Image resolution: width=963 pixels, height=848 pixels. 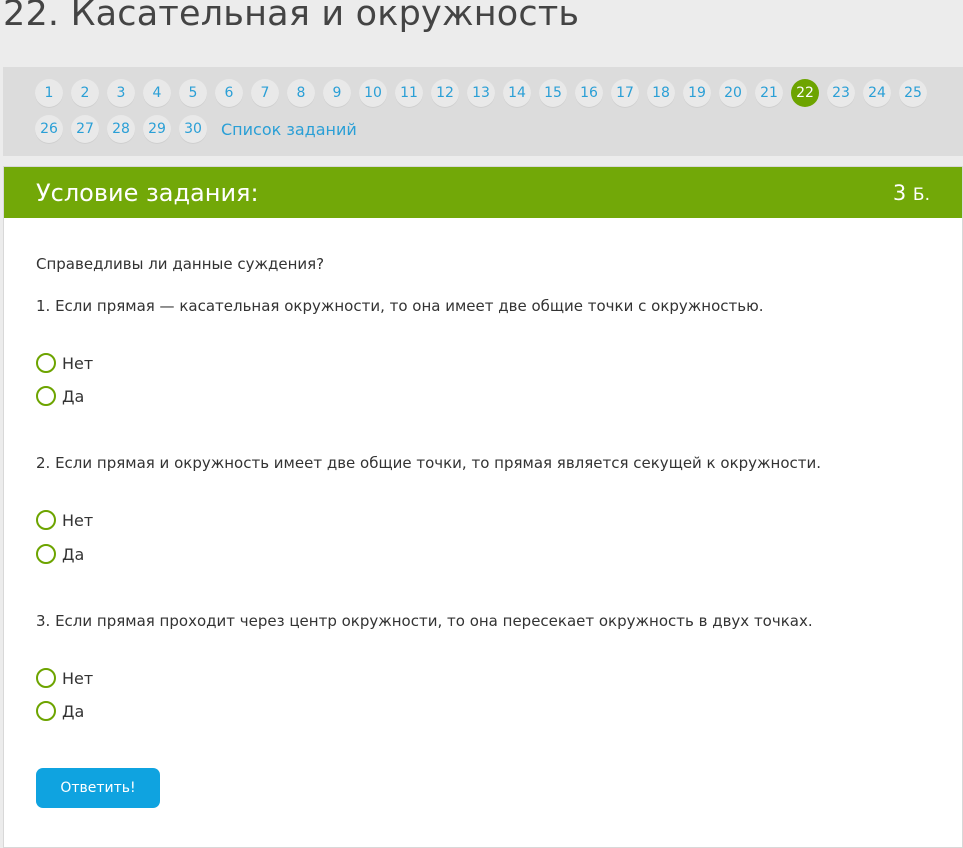 What do you see at coordinates (193, 129) in the screenshot?
I see `page-link-30: 30` at bounding box center [193, 129].